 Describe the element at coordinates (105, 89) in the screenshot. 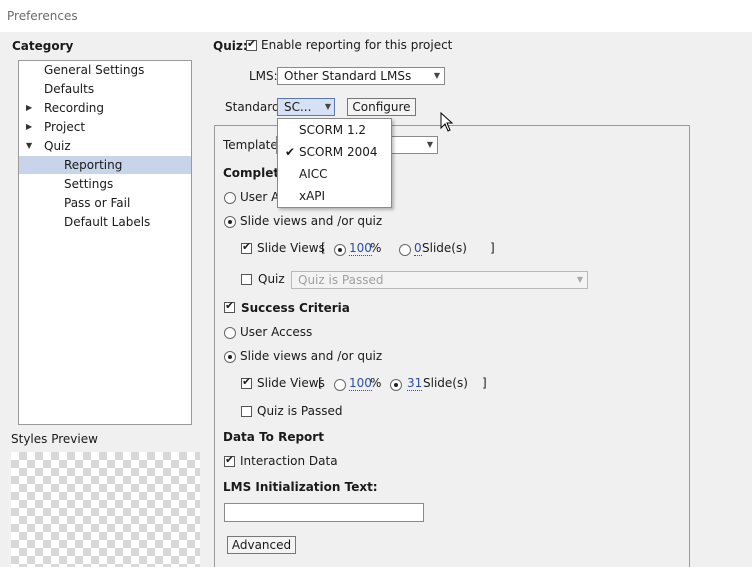

I see `tree-item-defaults: Defaults` at that location.